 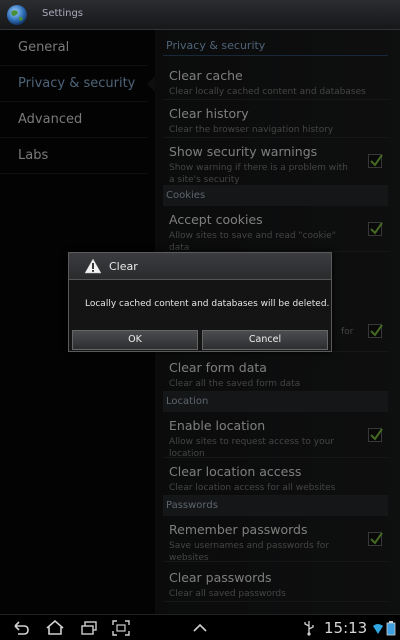 I want to click on up-arrow-icon, so click(x=200, y=628).